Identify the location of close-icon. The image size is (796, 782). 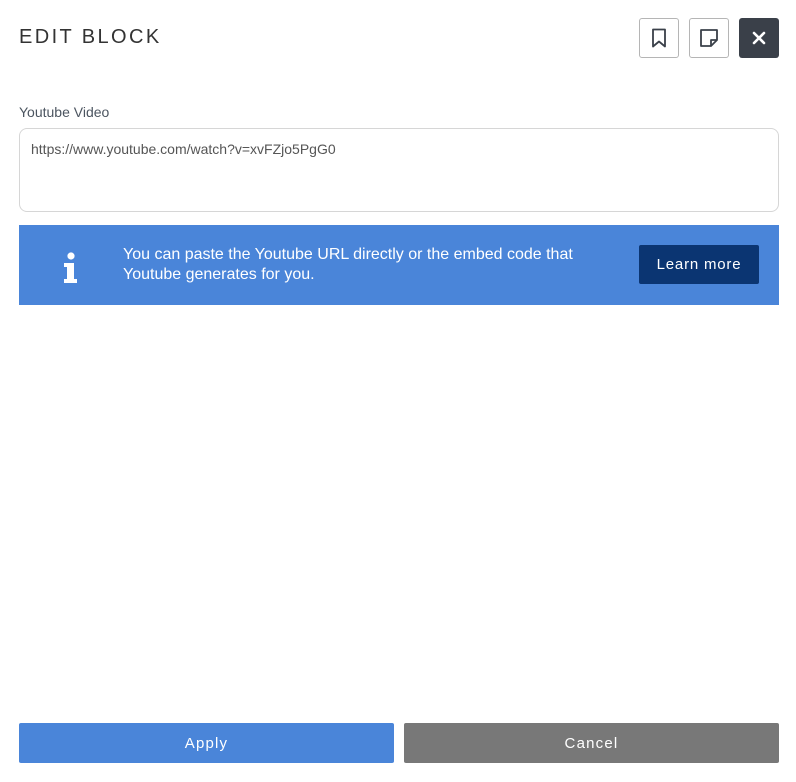
(759, 38).